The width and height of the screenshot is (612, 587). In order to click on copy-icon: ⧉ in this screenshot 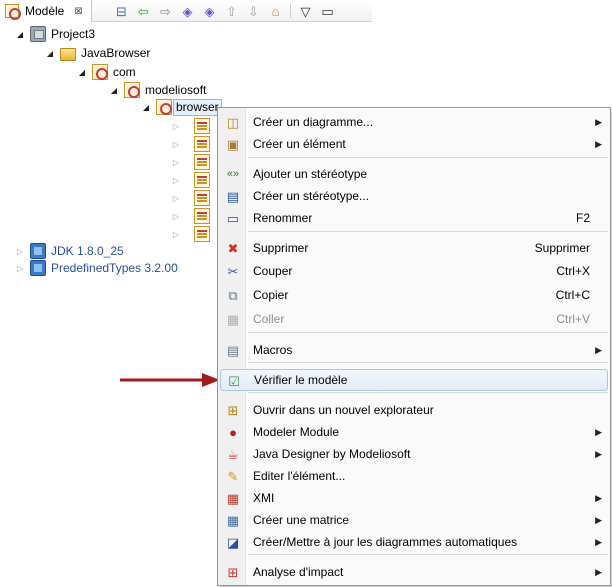, I will do `click(233, 295)`.